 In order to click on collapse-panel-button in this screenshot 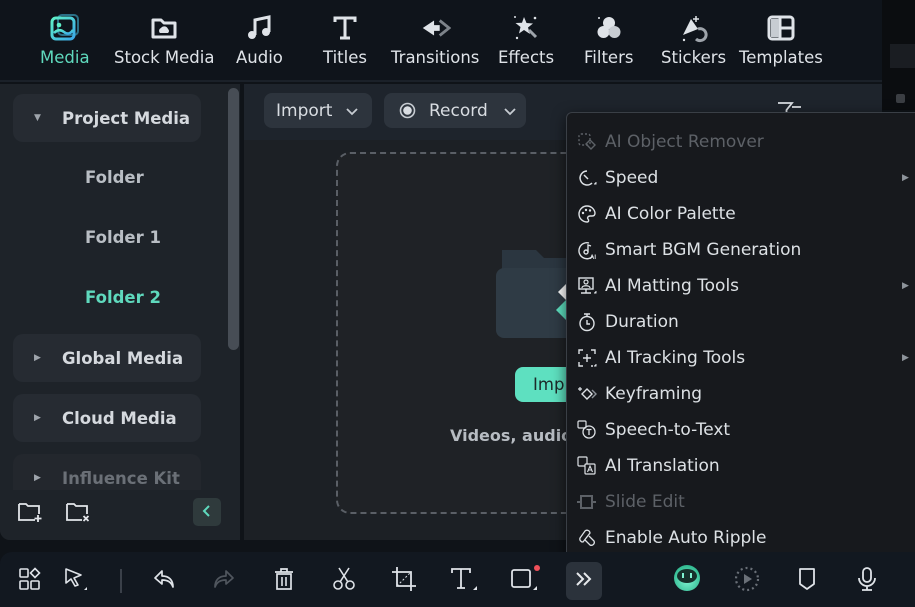, I will do `click(207, 512)`.